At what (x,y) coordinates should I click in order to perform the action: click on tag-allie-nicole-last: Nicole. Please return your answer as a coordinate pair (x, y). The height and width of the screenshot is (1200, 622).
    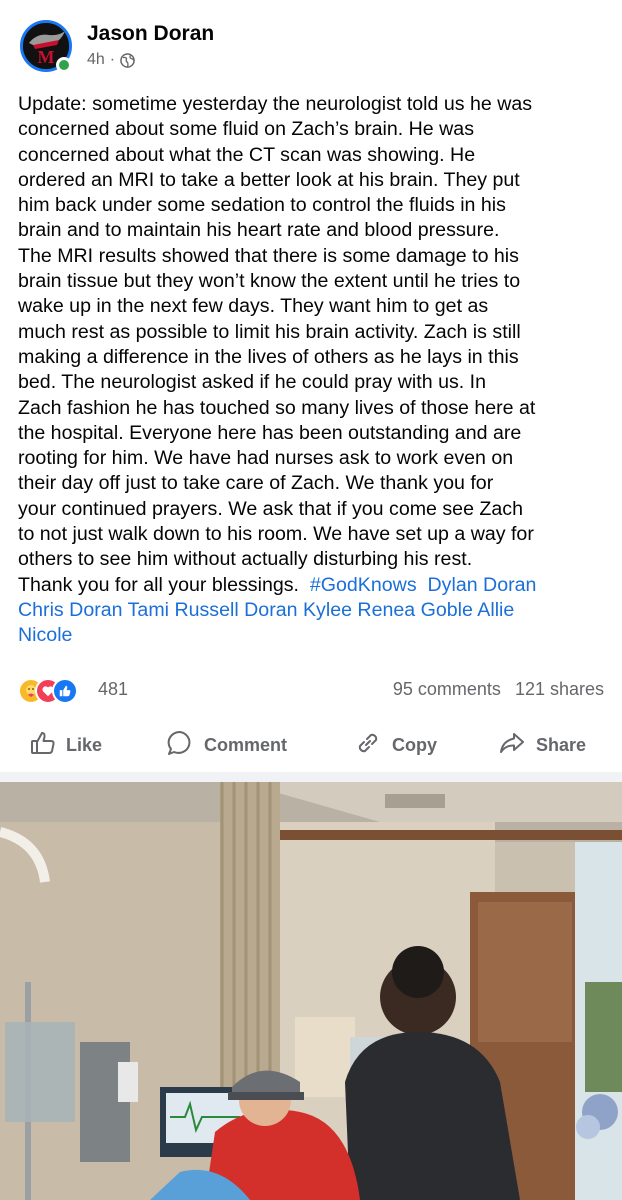
    Looking at the image, I should click on (45, 635).